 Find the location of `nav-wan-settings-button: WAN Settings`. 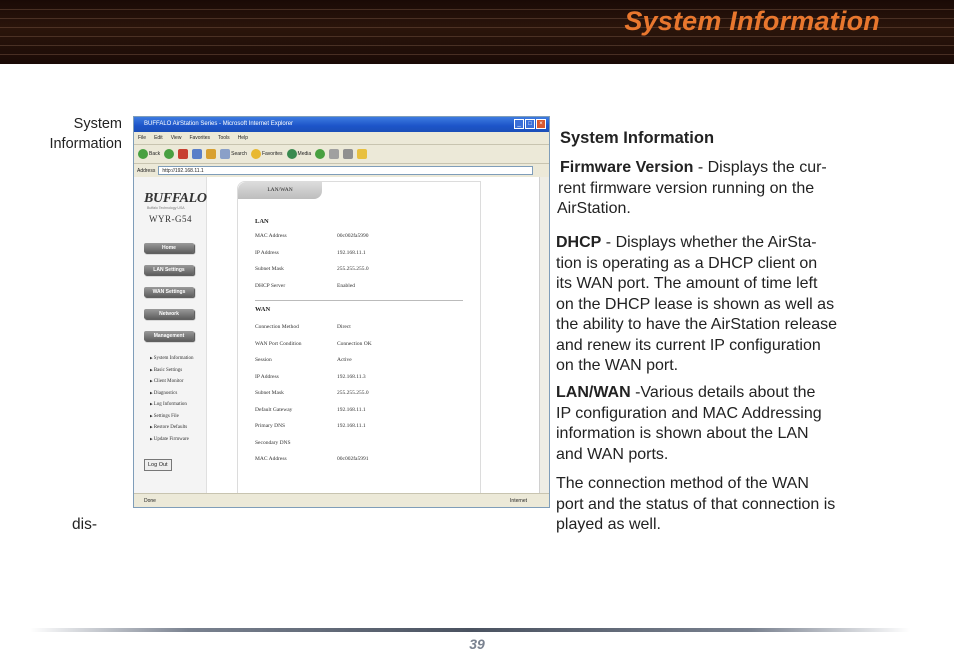

nav-wan-settings-button: WAN Settings is located at coordinates (169, 292).